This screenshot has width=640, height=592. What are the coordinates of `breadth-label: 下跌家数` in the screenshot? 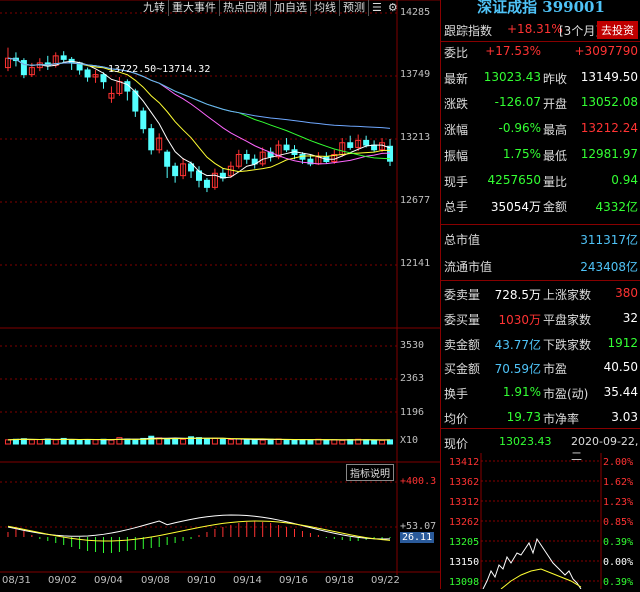 It's located at (567, 344).